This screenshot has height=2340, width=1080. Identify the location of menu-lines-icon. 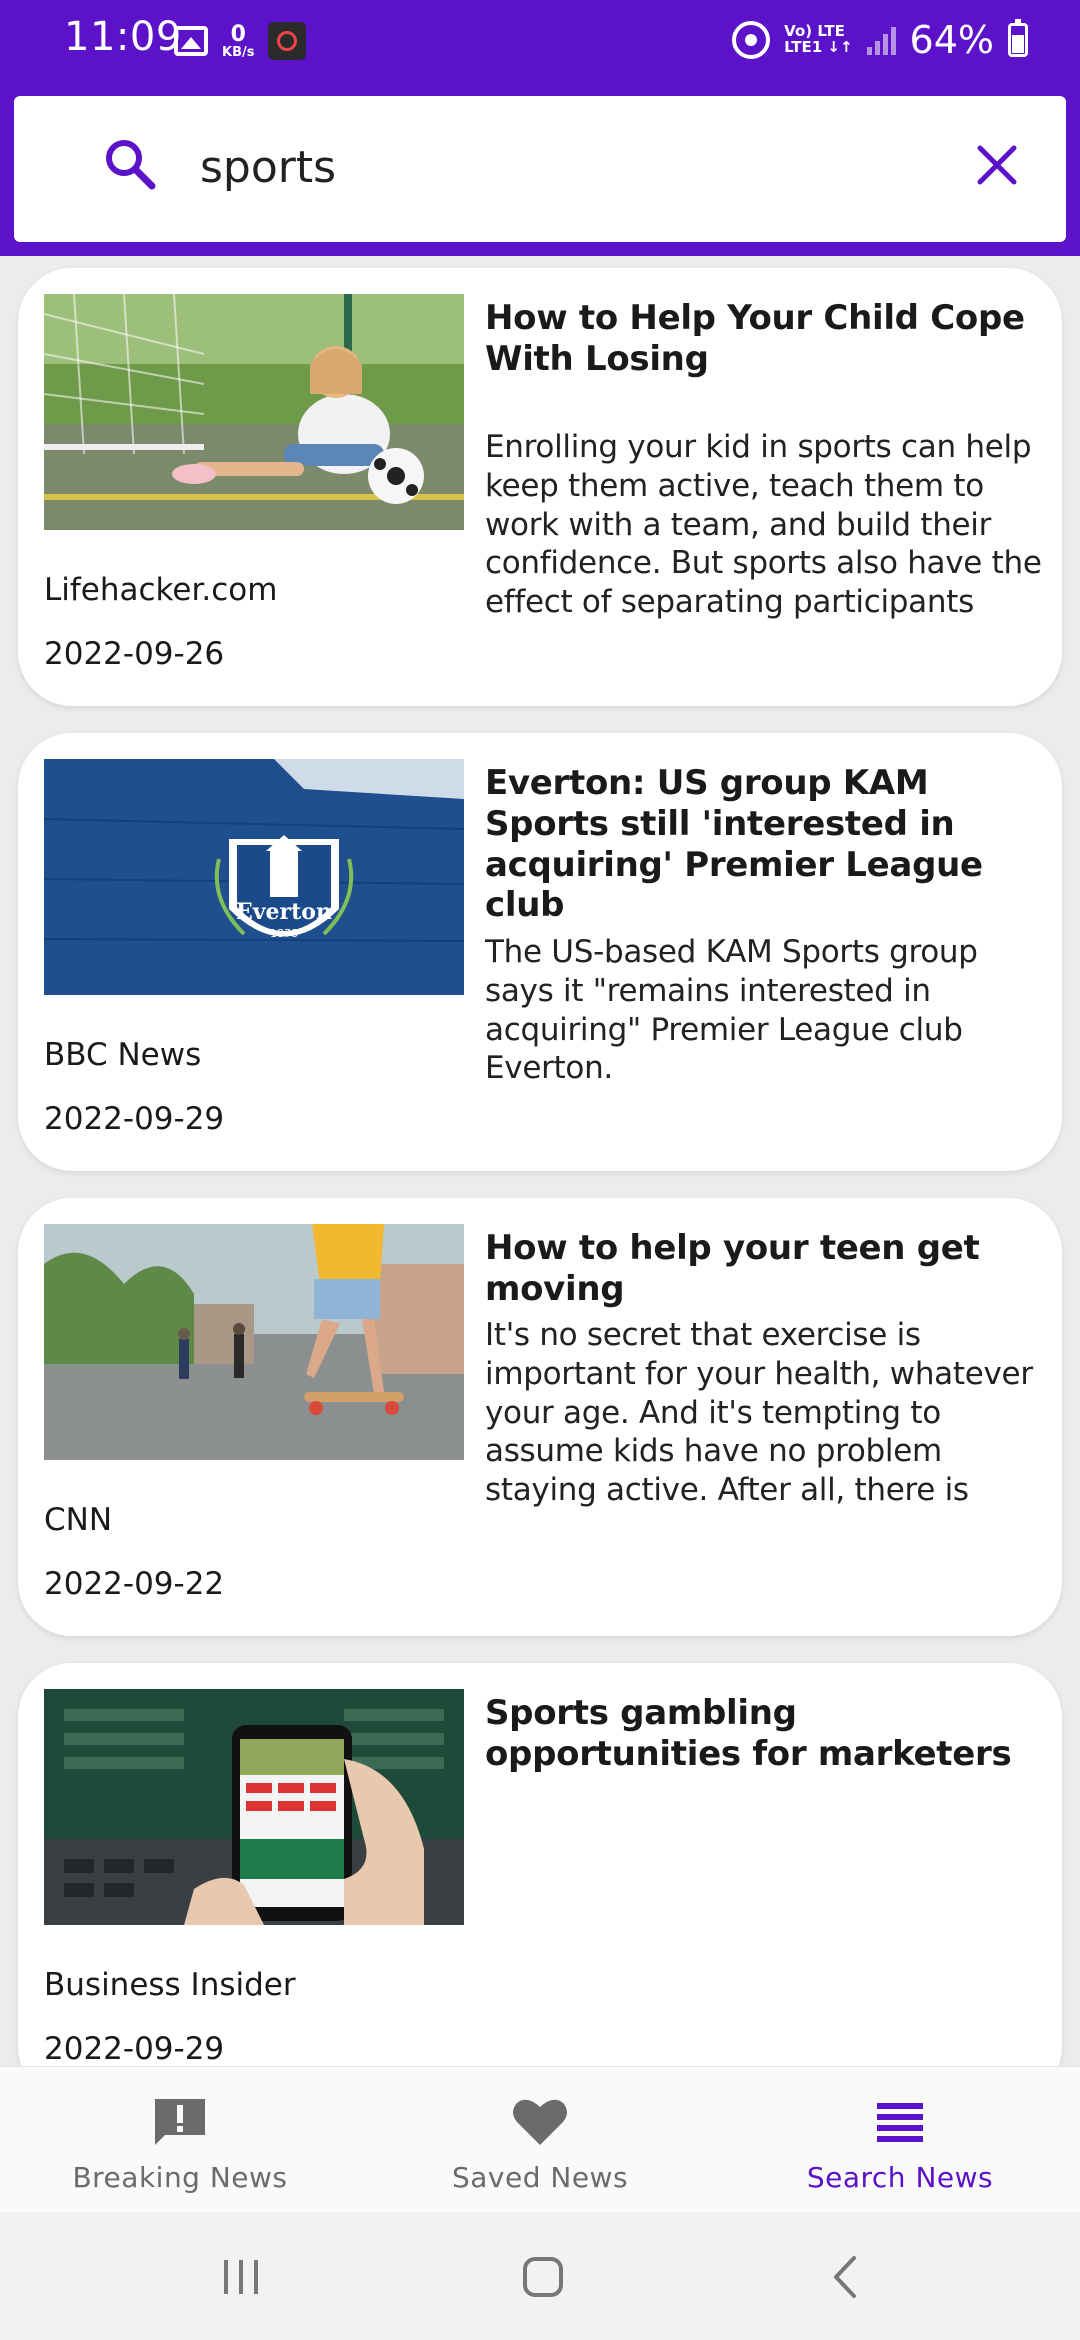
(900, 2122).